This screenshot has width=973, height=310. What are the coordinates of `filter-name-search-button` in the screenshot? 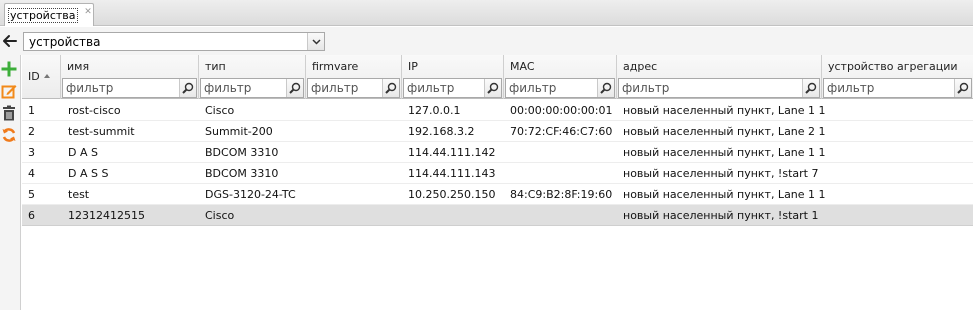 It's located at (187, 88).